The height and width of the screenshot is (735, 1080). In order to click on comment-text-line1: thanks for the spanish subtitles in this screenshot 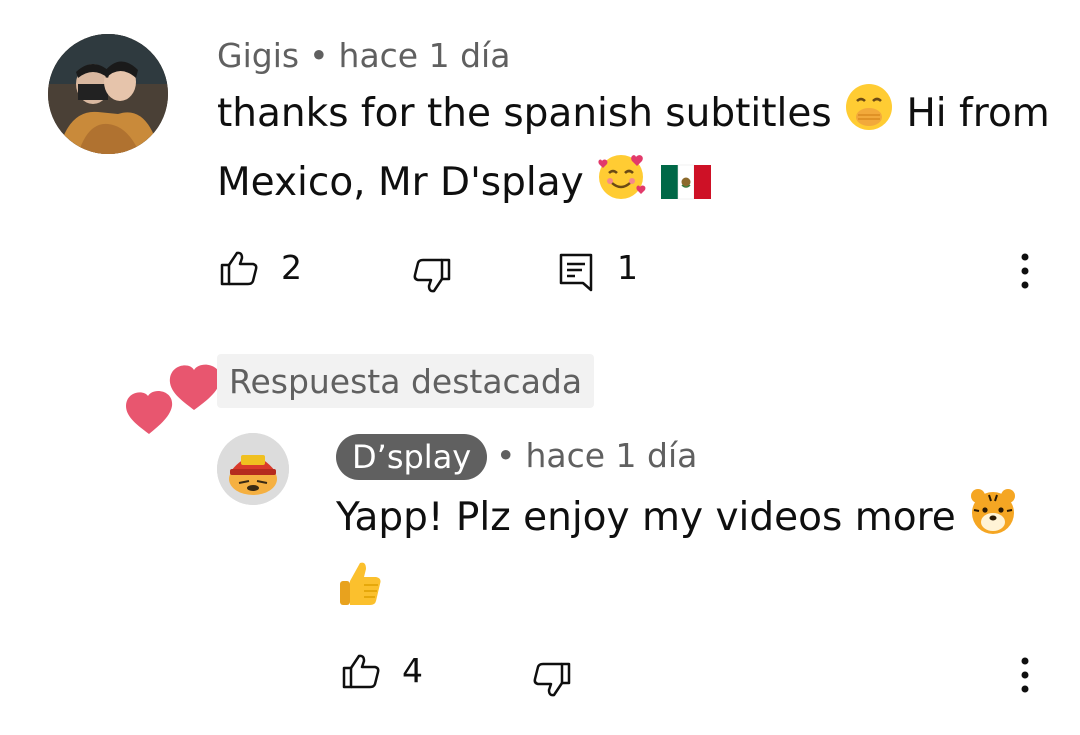, I will do `click(524, 113)`.